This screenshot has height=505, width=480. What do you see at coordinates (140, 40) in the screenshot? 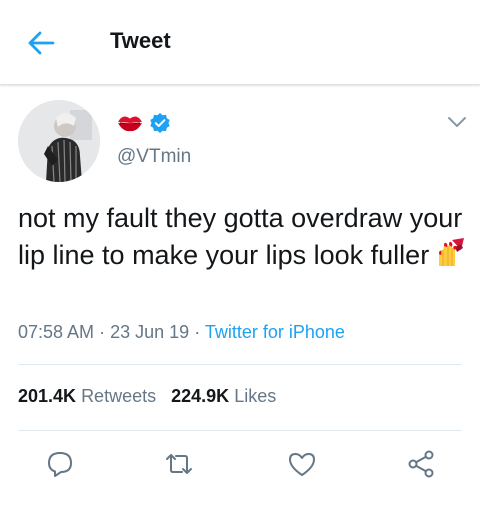
I see `page-title: Tweet` at bounding box center [140, 40].